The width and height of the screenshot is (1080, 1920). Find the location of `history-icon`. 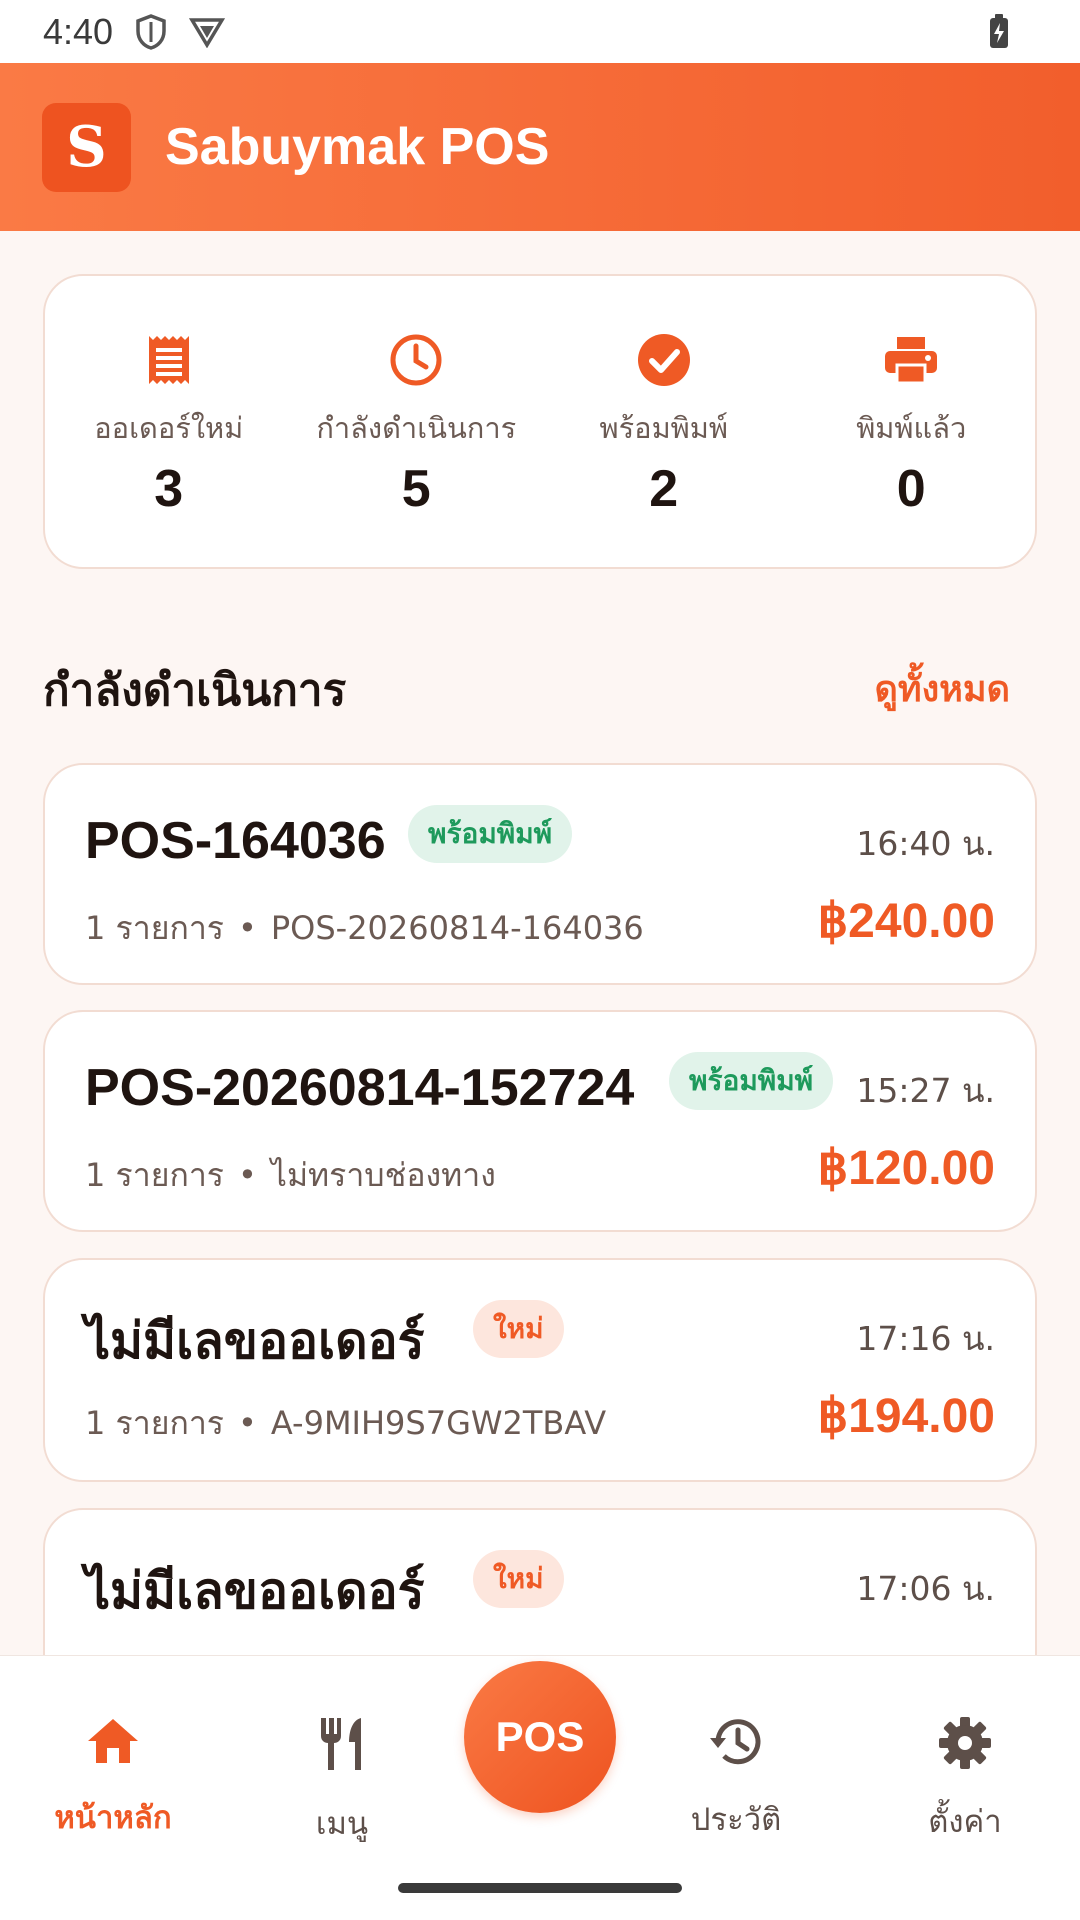

history-icon is located at coordinates (736, 1744).